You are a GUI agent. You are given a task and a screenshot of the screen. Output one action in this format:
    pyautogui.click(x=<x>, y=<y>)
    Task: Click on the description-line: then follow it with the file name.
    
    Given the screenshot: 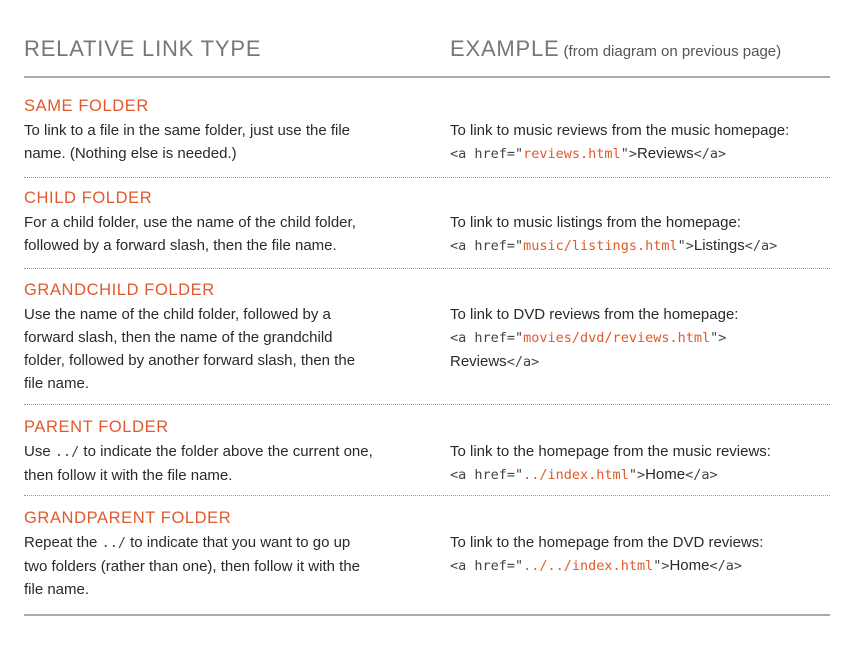 What is the action you would take?
    pyautogui.click(x=128, y=475)
    